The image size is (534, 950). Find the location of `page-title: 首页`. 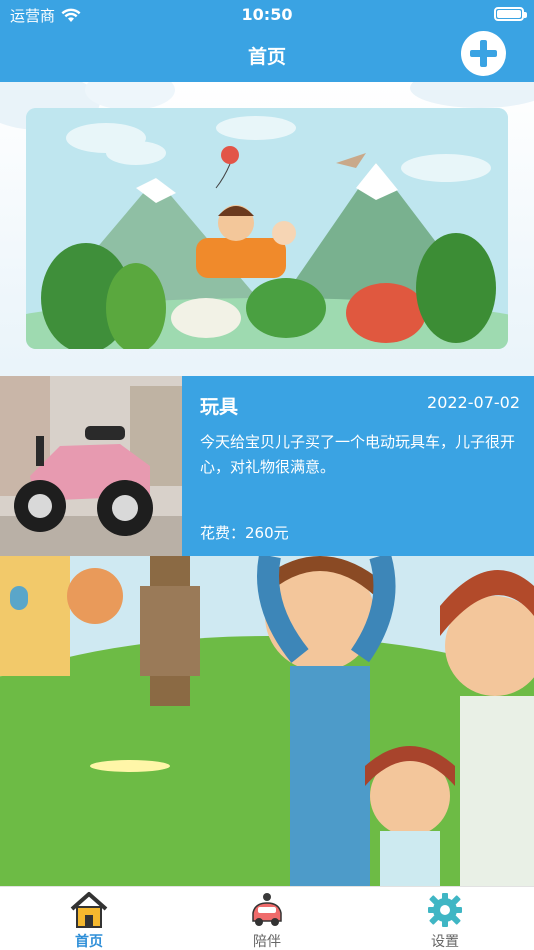

page-title: 首页 is located at coordinates (266, 57).